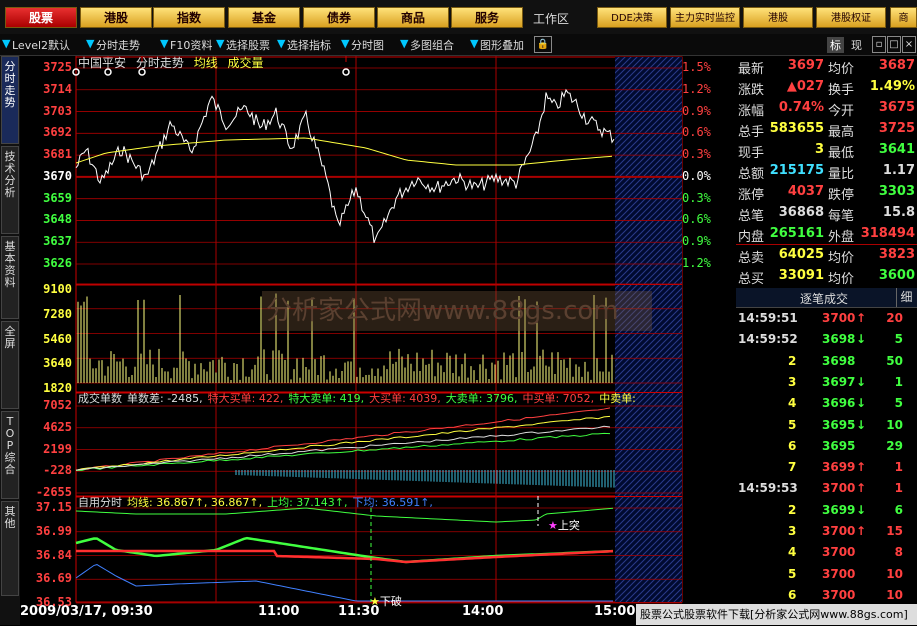 The image size is (917, 626). What do you see at coordinates (346, 72) in the screenshot?
I see `event-marker-icon` at bounding box center [346, 72].